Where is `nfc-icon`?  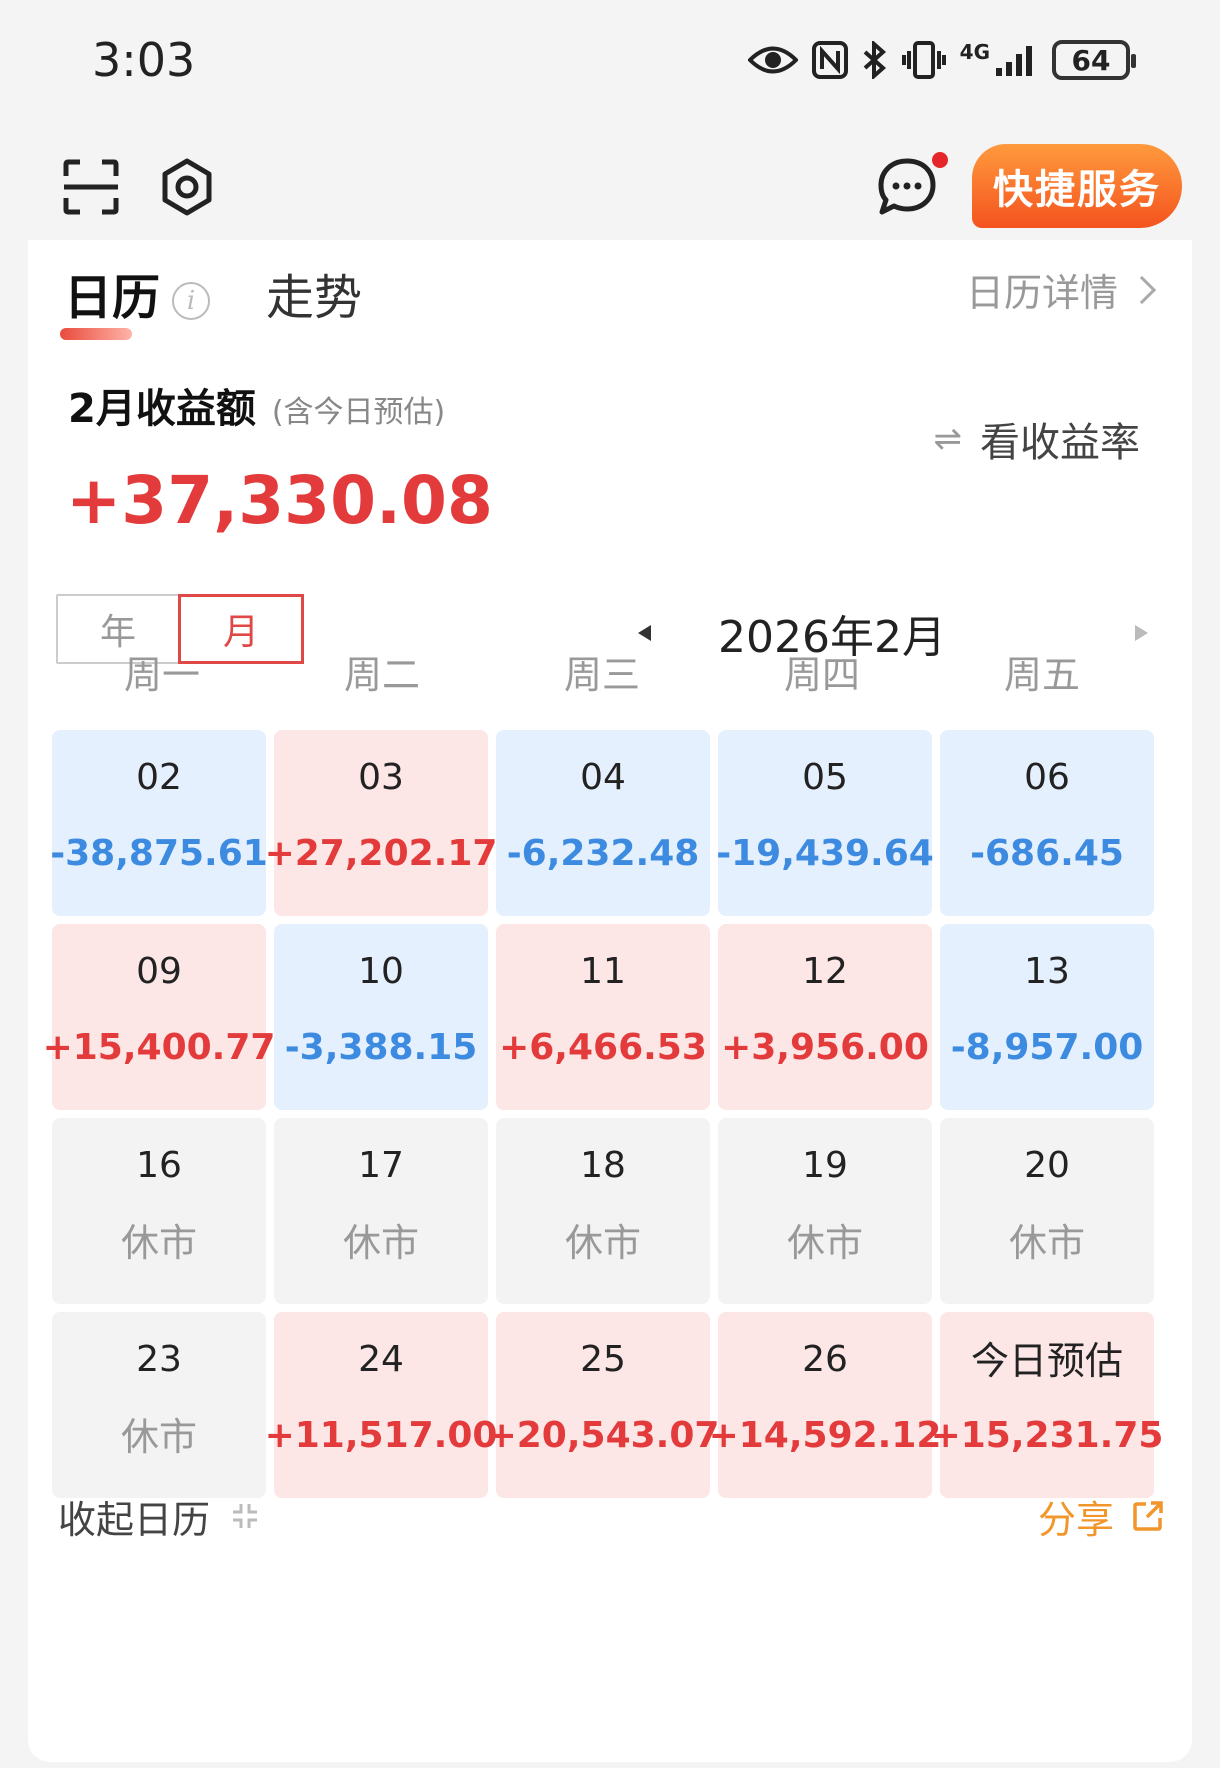 nfc-icon is located at coordinates (829, 60).